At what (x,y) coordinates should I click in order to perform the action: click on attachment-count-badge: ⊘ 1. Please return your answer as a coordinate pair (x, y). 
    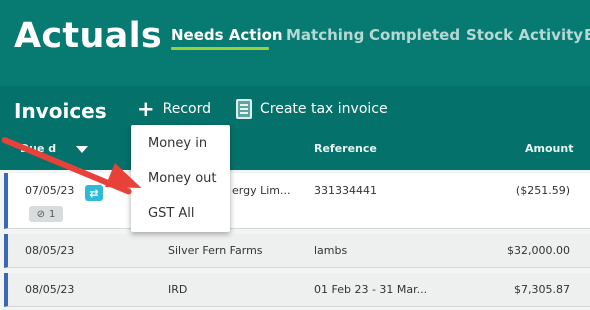
    Looking at the image, I should click on (46, 214).